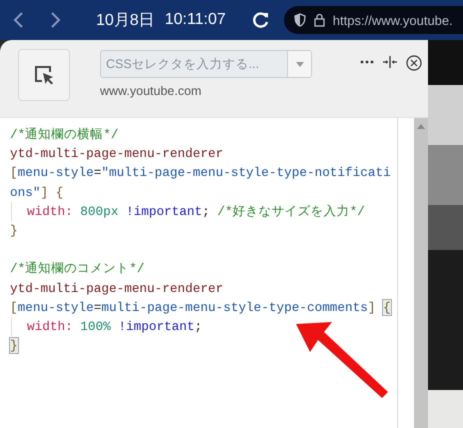 The height and width of the screenshot is (428, 463). I want to click on shield-icon, so click(300, 20).